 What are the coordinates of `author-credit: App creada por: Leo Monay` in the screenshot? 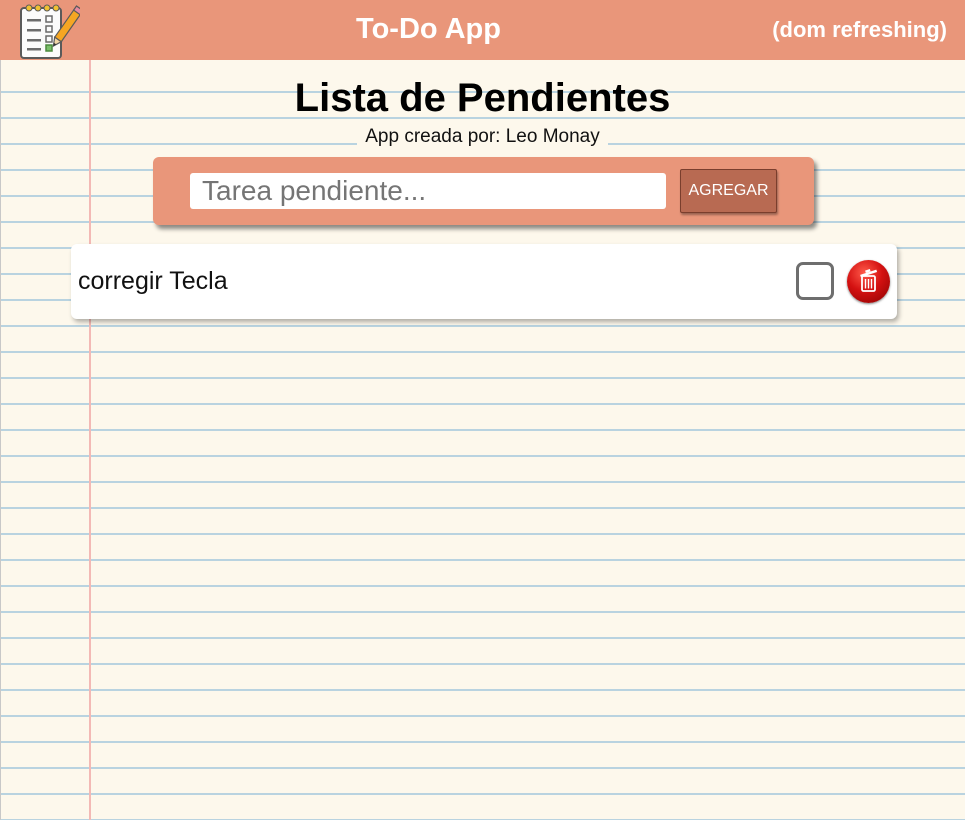 It's located at (482, 137).